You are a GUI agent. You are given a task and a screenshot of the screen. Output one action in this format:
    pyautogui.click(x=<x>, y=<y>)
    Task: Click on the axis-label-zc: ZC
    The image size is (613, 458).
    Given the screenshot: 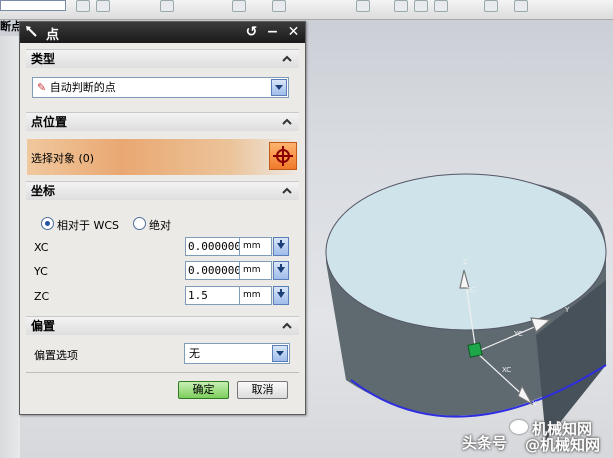 What is the action you would take?
    pyautogui.click(x=471, y=290)
    